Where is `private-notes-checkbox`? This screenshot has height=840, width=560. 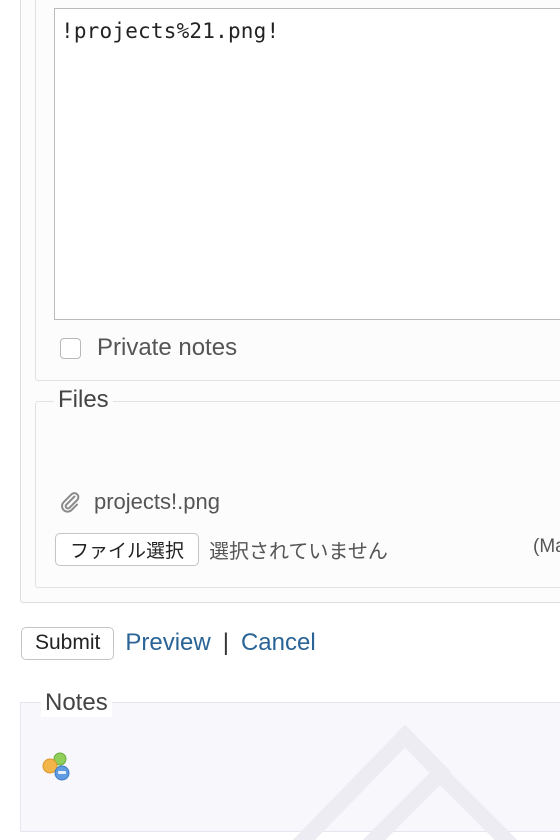
private-notes-checkbox is located at coordinates (70, 348).